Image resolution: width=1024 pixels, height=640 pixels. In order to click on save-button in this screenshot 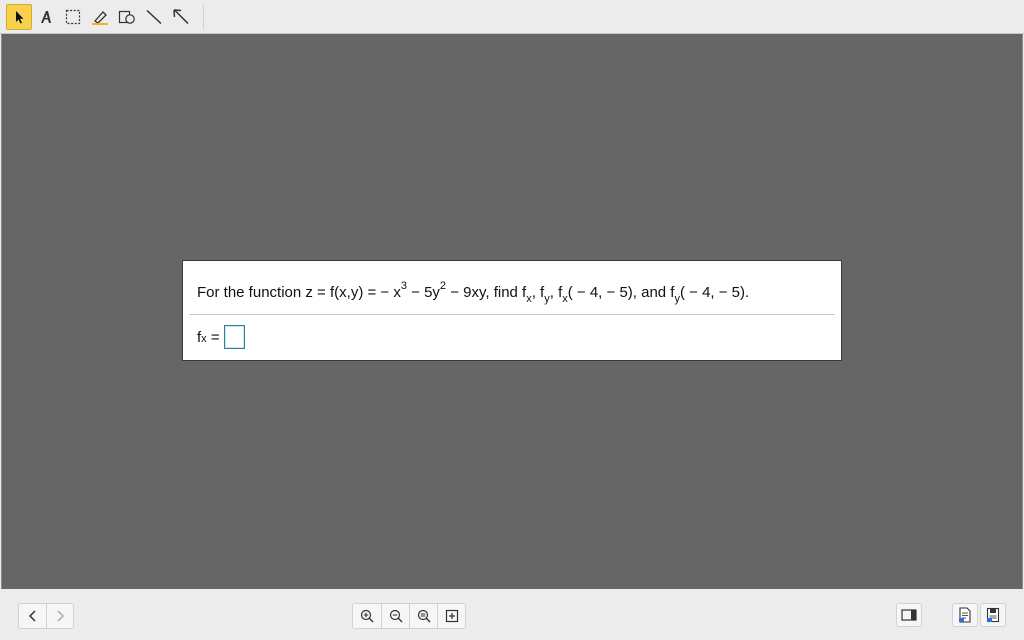, I will do `click(993, 615)`.